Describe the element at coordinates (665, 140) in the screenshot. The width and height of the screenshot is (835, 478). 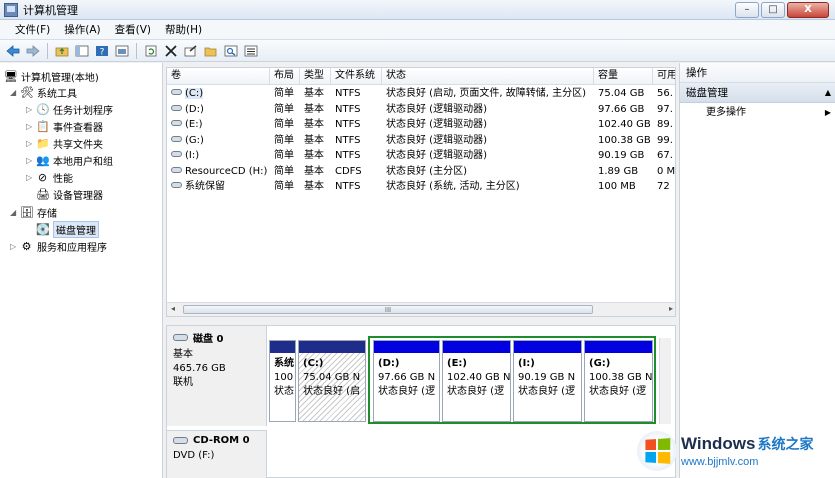
I see `free-cell: 99.` at that location.